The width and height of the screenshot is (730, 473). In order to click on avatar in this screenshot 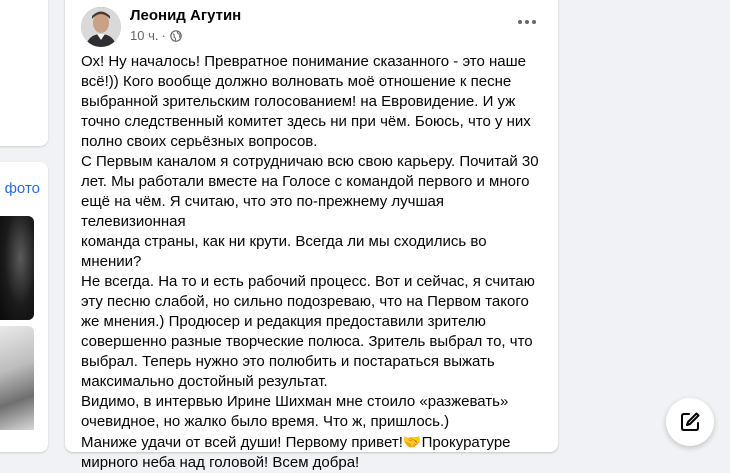, I will do `click(101, 27)`.